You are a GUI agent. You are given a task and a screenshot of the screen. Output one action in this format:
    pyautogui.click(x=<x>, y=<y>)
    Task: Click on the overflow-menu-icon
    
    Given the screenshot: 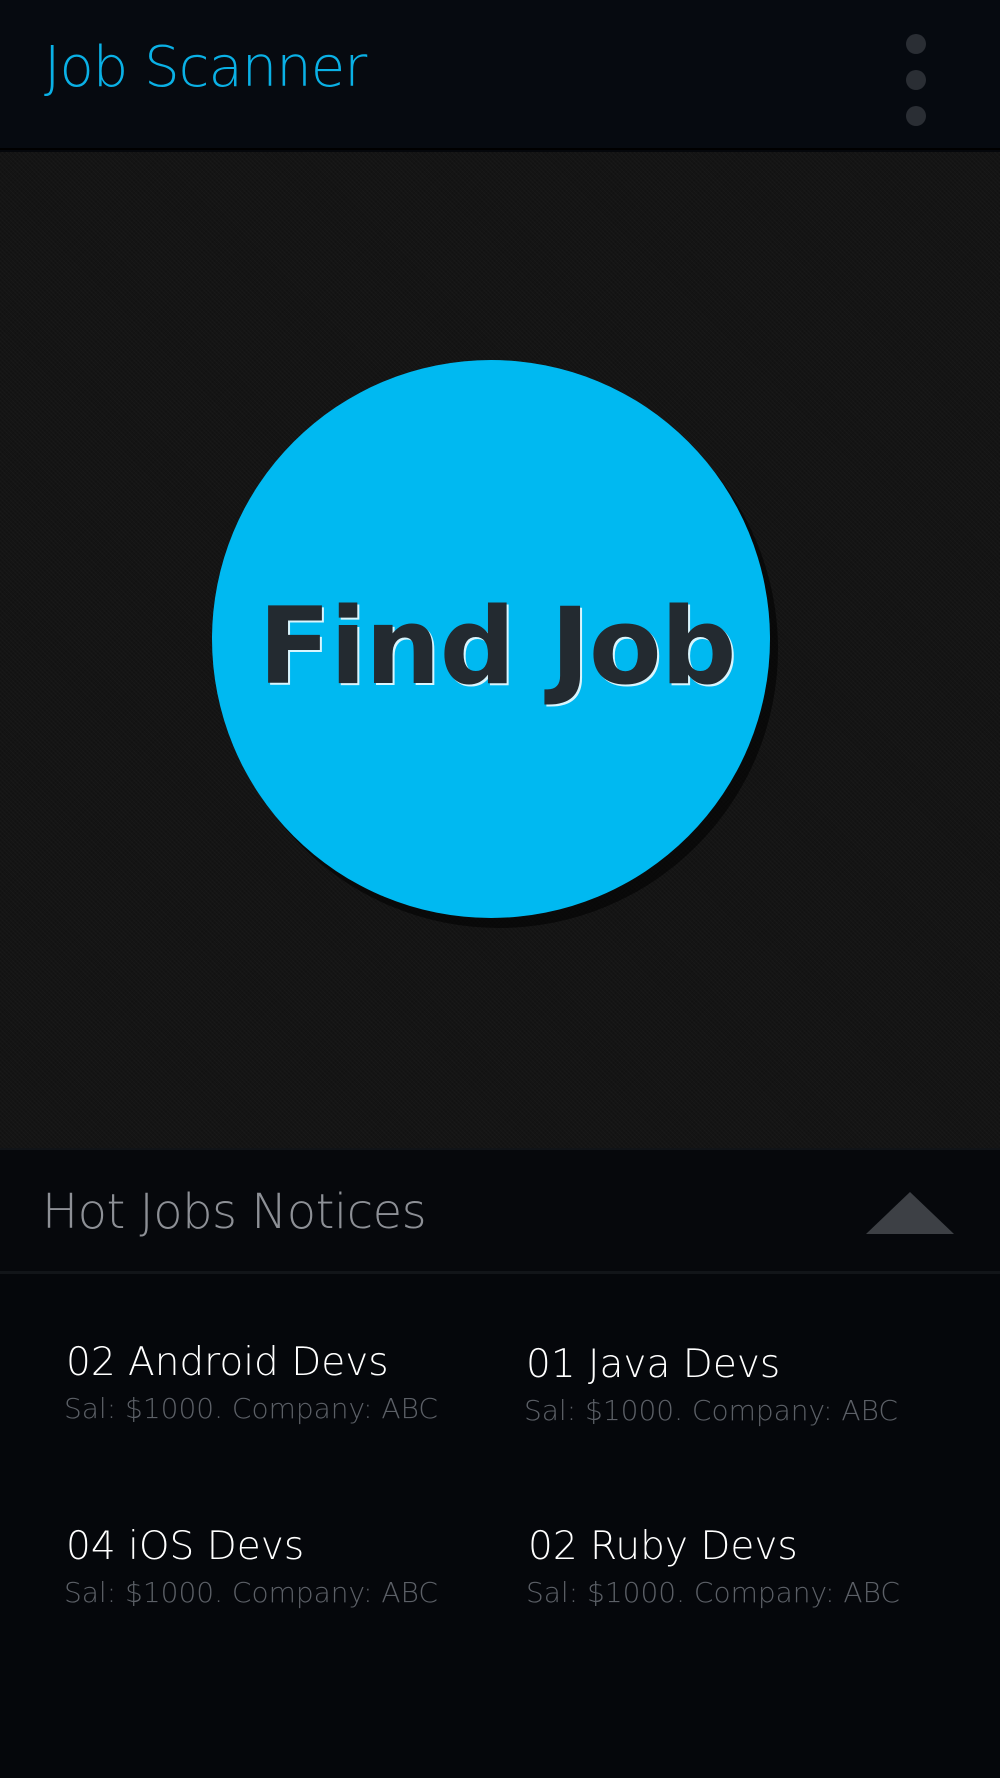 What is the action you would take?
    pyautogui.click(x=916, y=80)
    